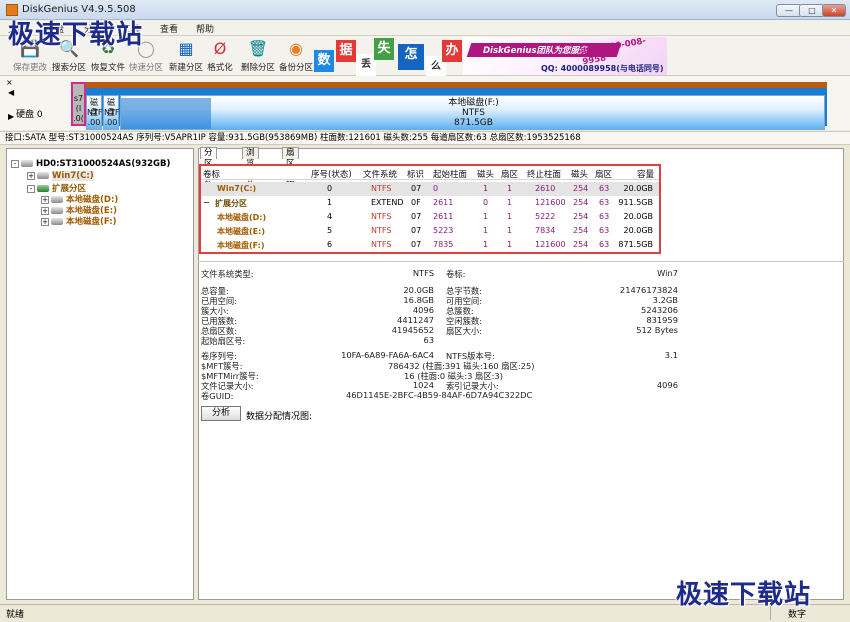 The width and height of the screenshot is (850, 622). Describe the element at coordinates (472, 112) in the screenshot. I see `partition-f-block: 本地磁盘(F:) NTFS 871.5GB` at that location.